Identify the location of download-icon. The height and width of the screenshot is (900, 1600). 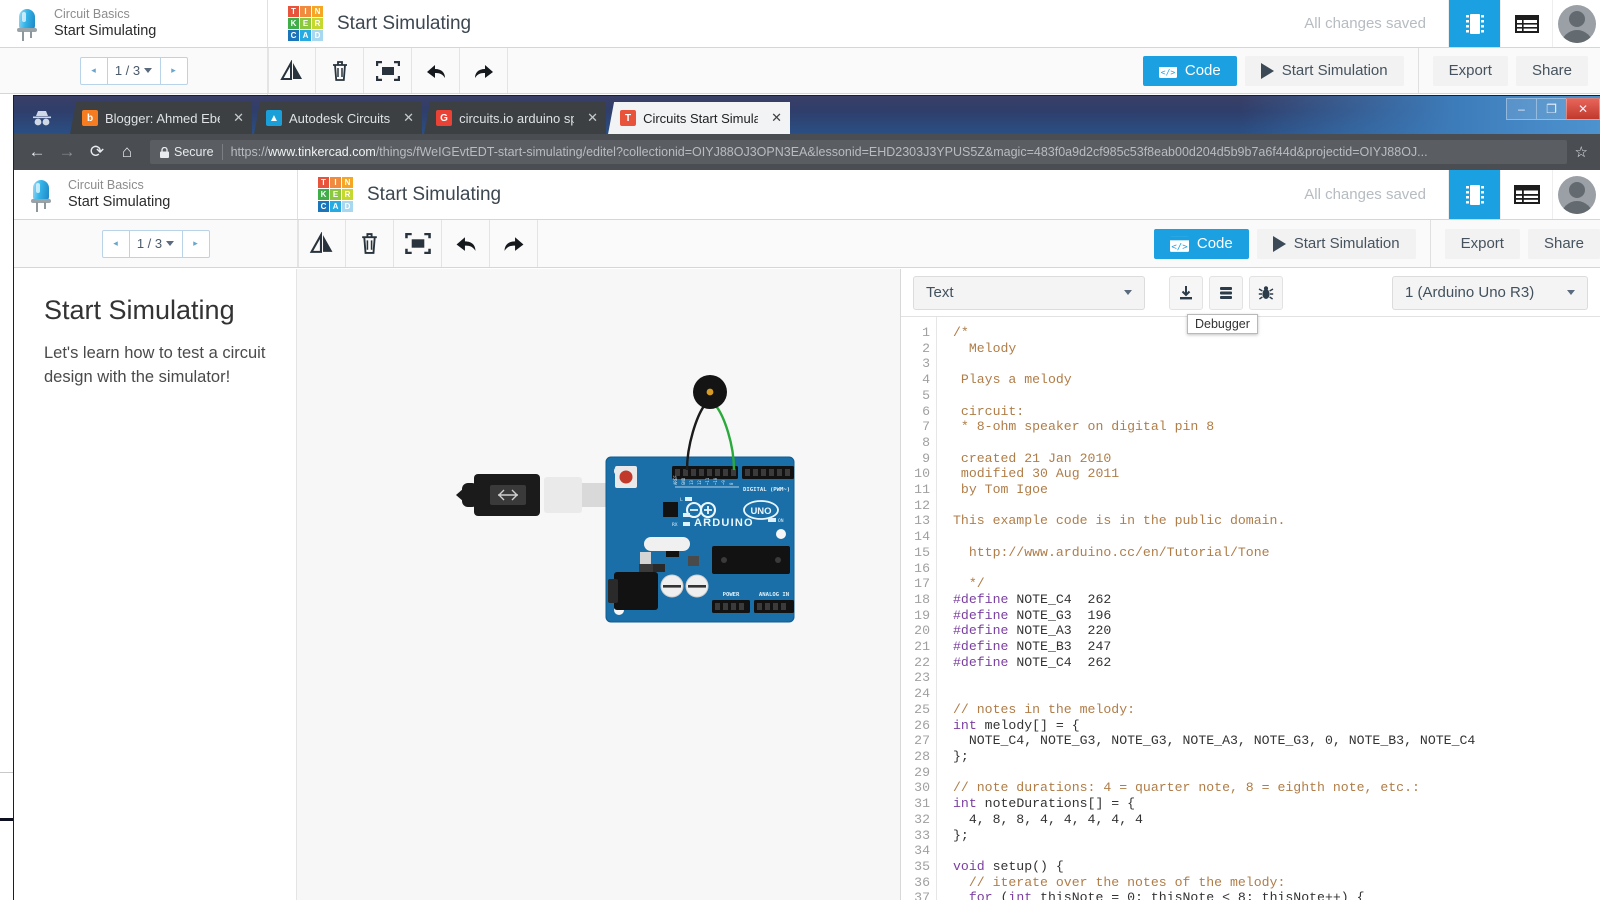
(1186, 292).